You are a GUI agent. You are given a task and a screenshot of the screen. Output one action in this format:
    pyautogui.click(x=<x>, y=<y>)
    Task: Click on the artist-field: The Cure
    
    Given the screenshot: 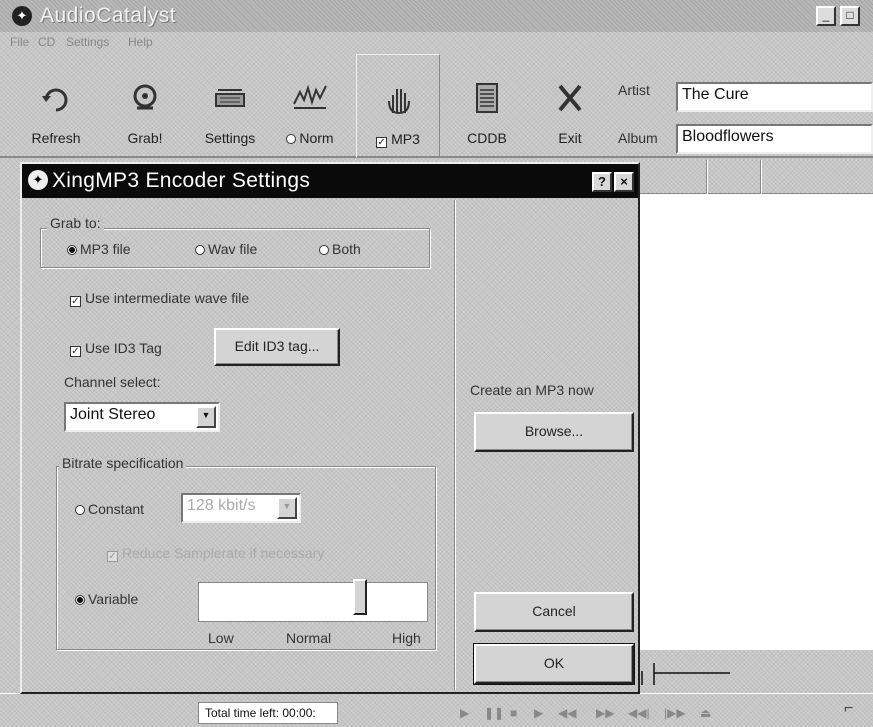 What is the action you would take?
    pyautogui.click(x=774, y=97)
    